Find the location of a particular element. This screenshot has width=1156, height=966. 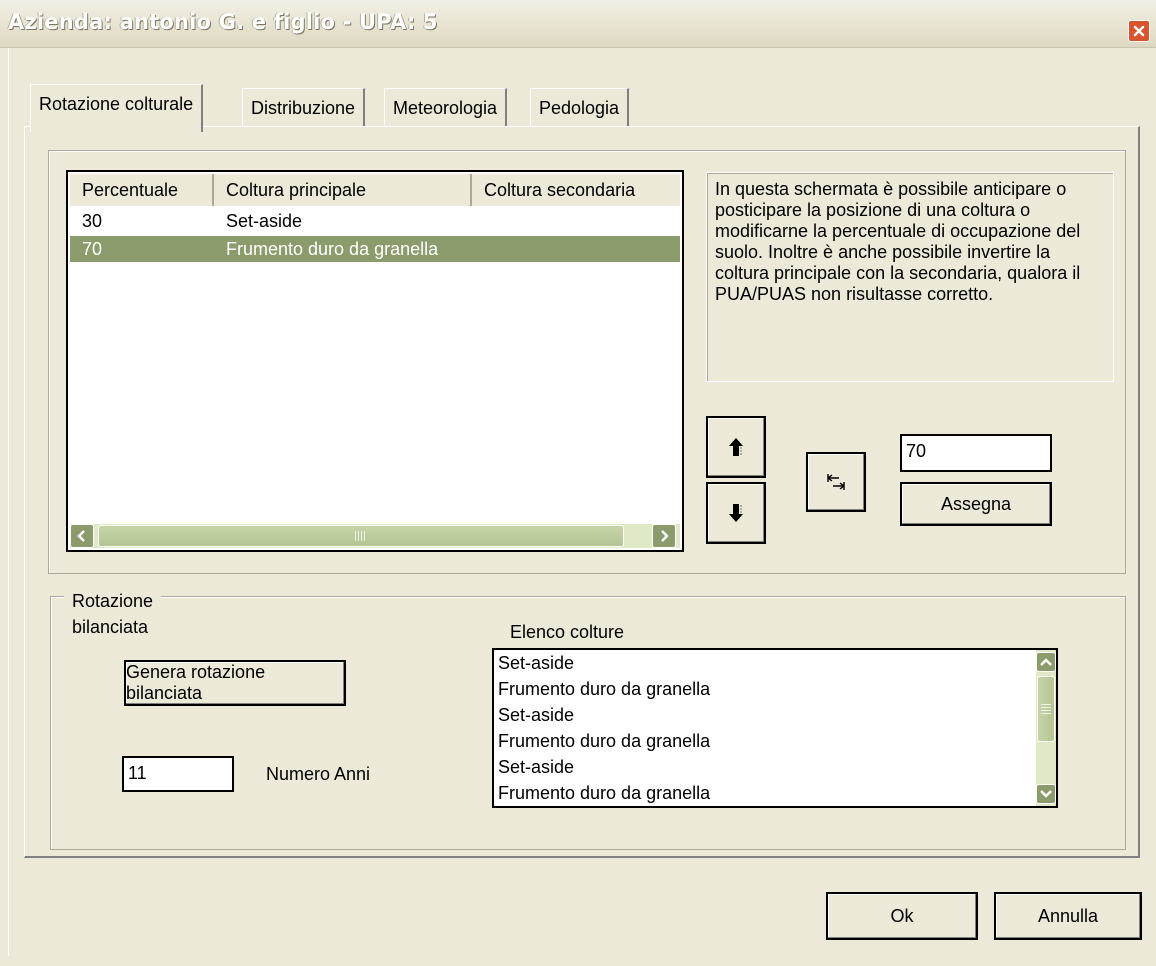

chevron-down-icon is located at coordinates (1046, 794).